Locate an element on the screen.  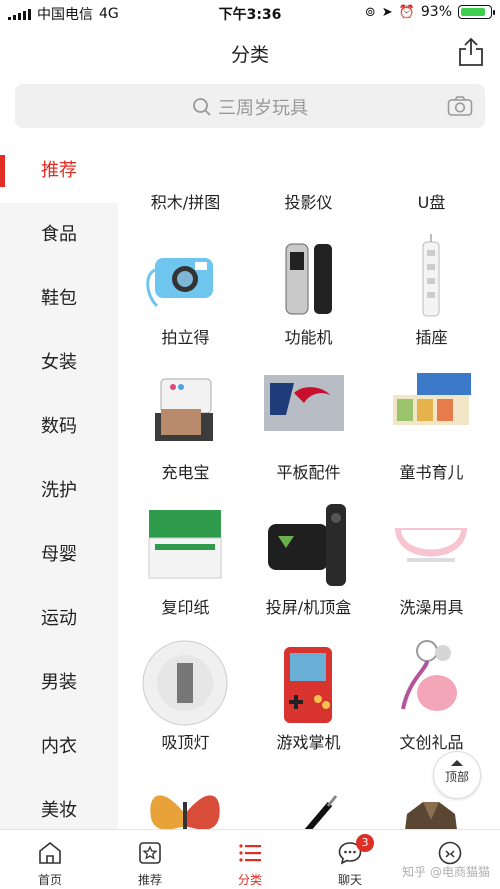
category-label: 拍立得 is located at coordinates (185, 337).